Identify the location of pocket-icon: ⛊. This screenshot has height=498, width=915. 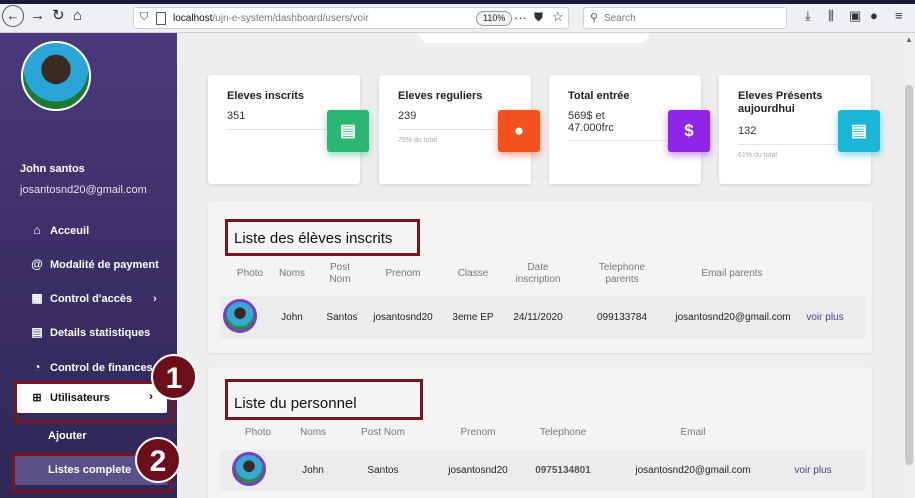
(538, 17).